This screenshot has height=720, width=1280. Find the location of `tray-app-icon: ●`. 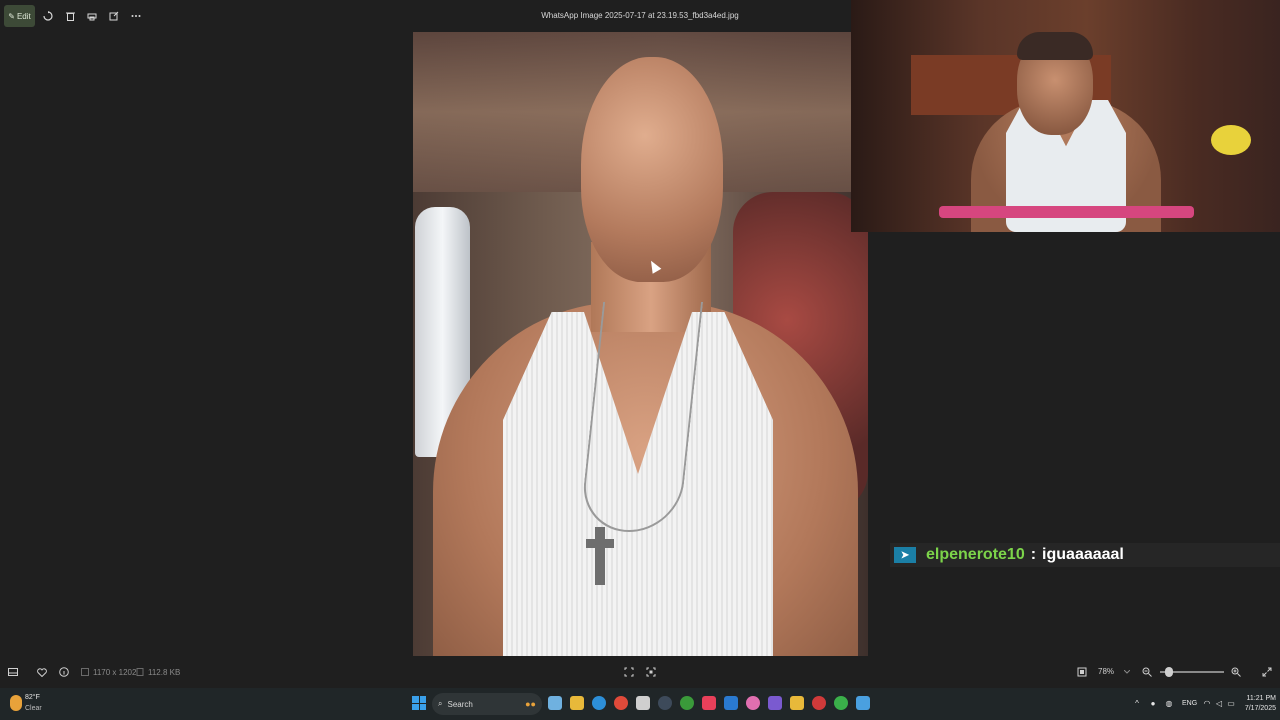

tray-app-icon: ● is located at coordinates (1153, 703).